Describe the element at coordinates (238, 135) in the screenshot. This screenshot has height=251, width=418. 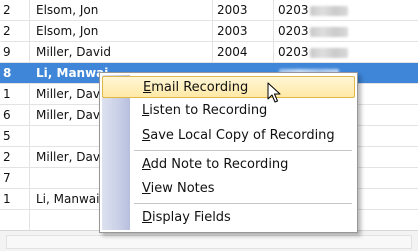
I see `menu-item-label: Save Local Copy of Recording` at that location.